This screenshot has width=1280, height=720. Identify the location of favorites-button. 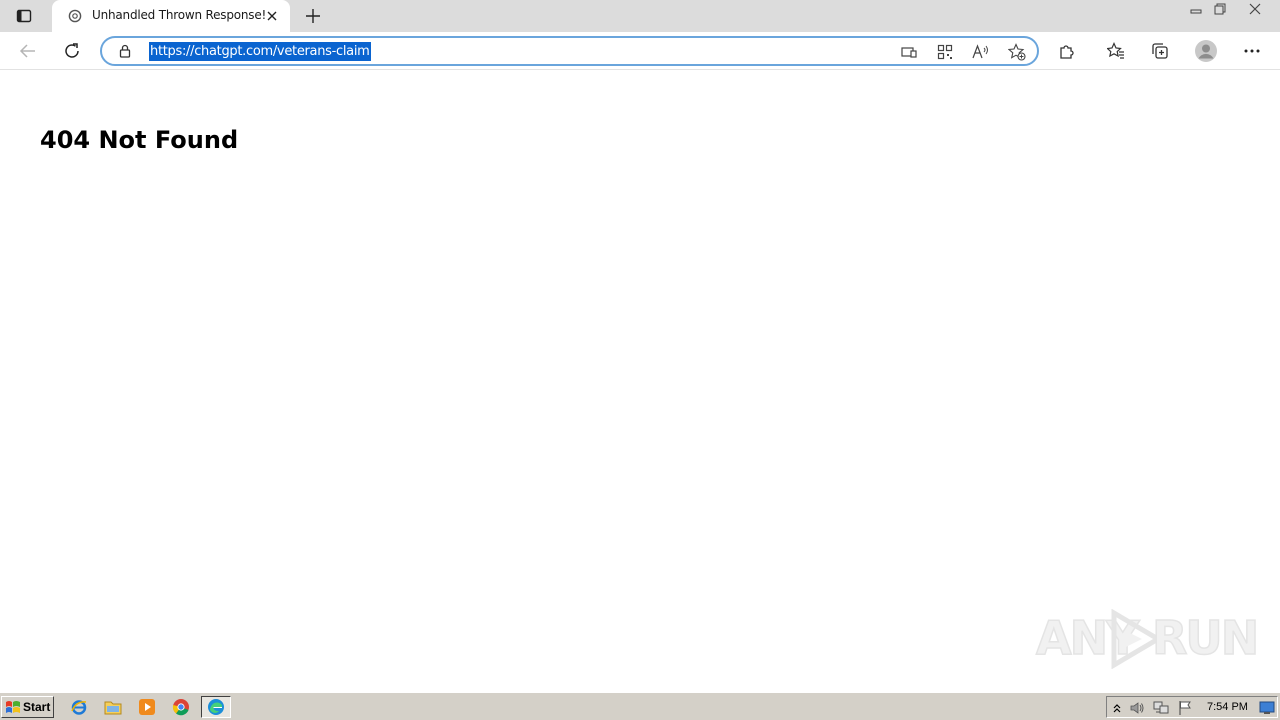
(1116, 51).